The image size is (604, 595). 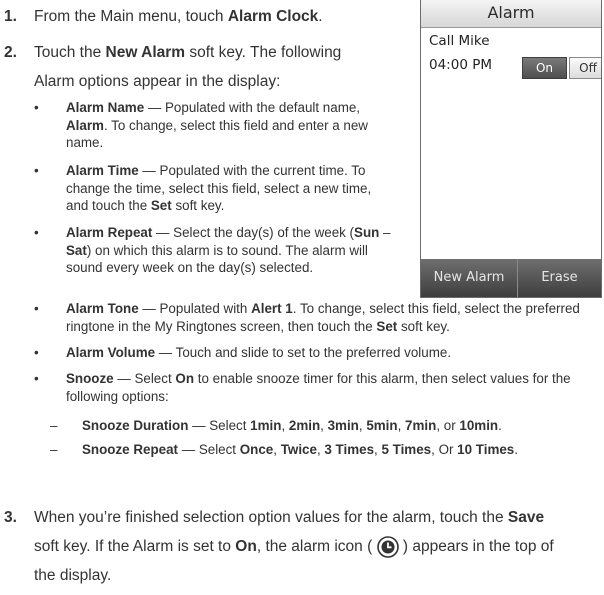 What do you see at coordinates (145, 52) in the screenshot?
I see `new-alarm-term: New Alarm` at bounding box center [145, 52].